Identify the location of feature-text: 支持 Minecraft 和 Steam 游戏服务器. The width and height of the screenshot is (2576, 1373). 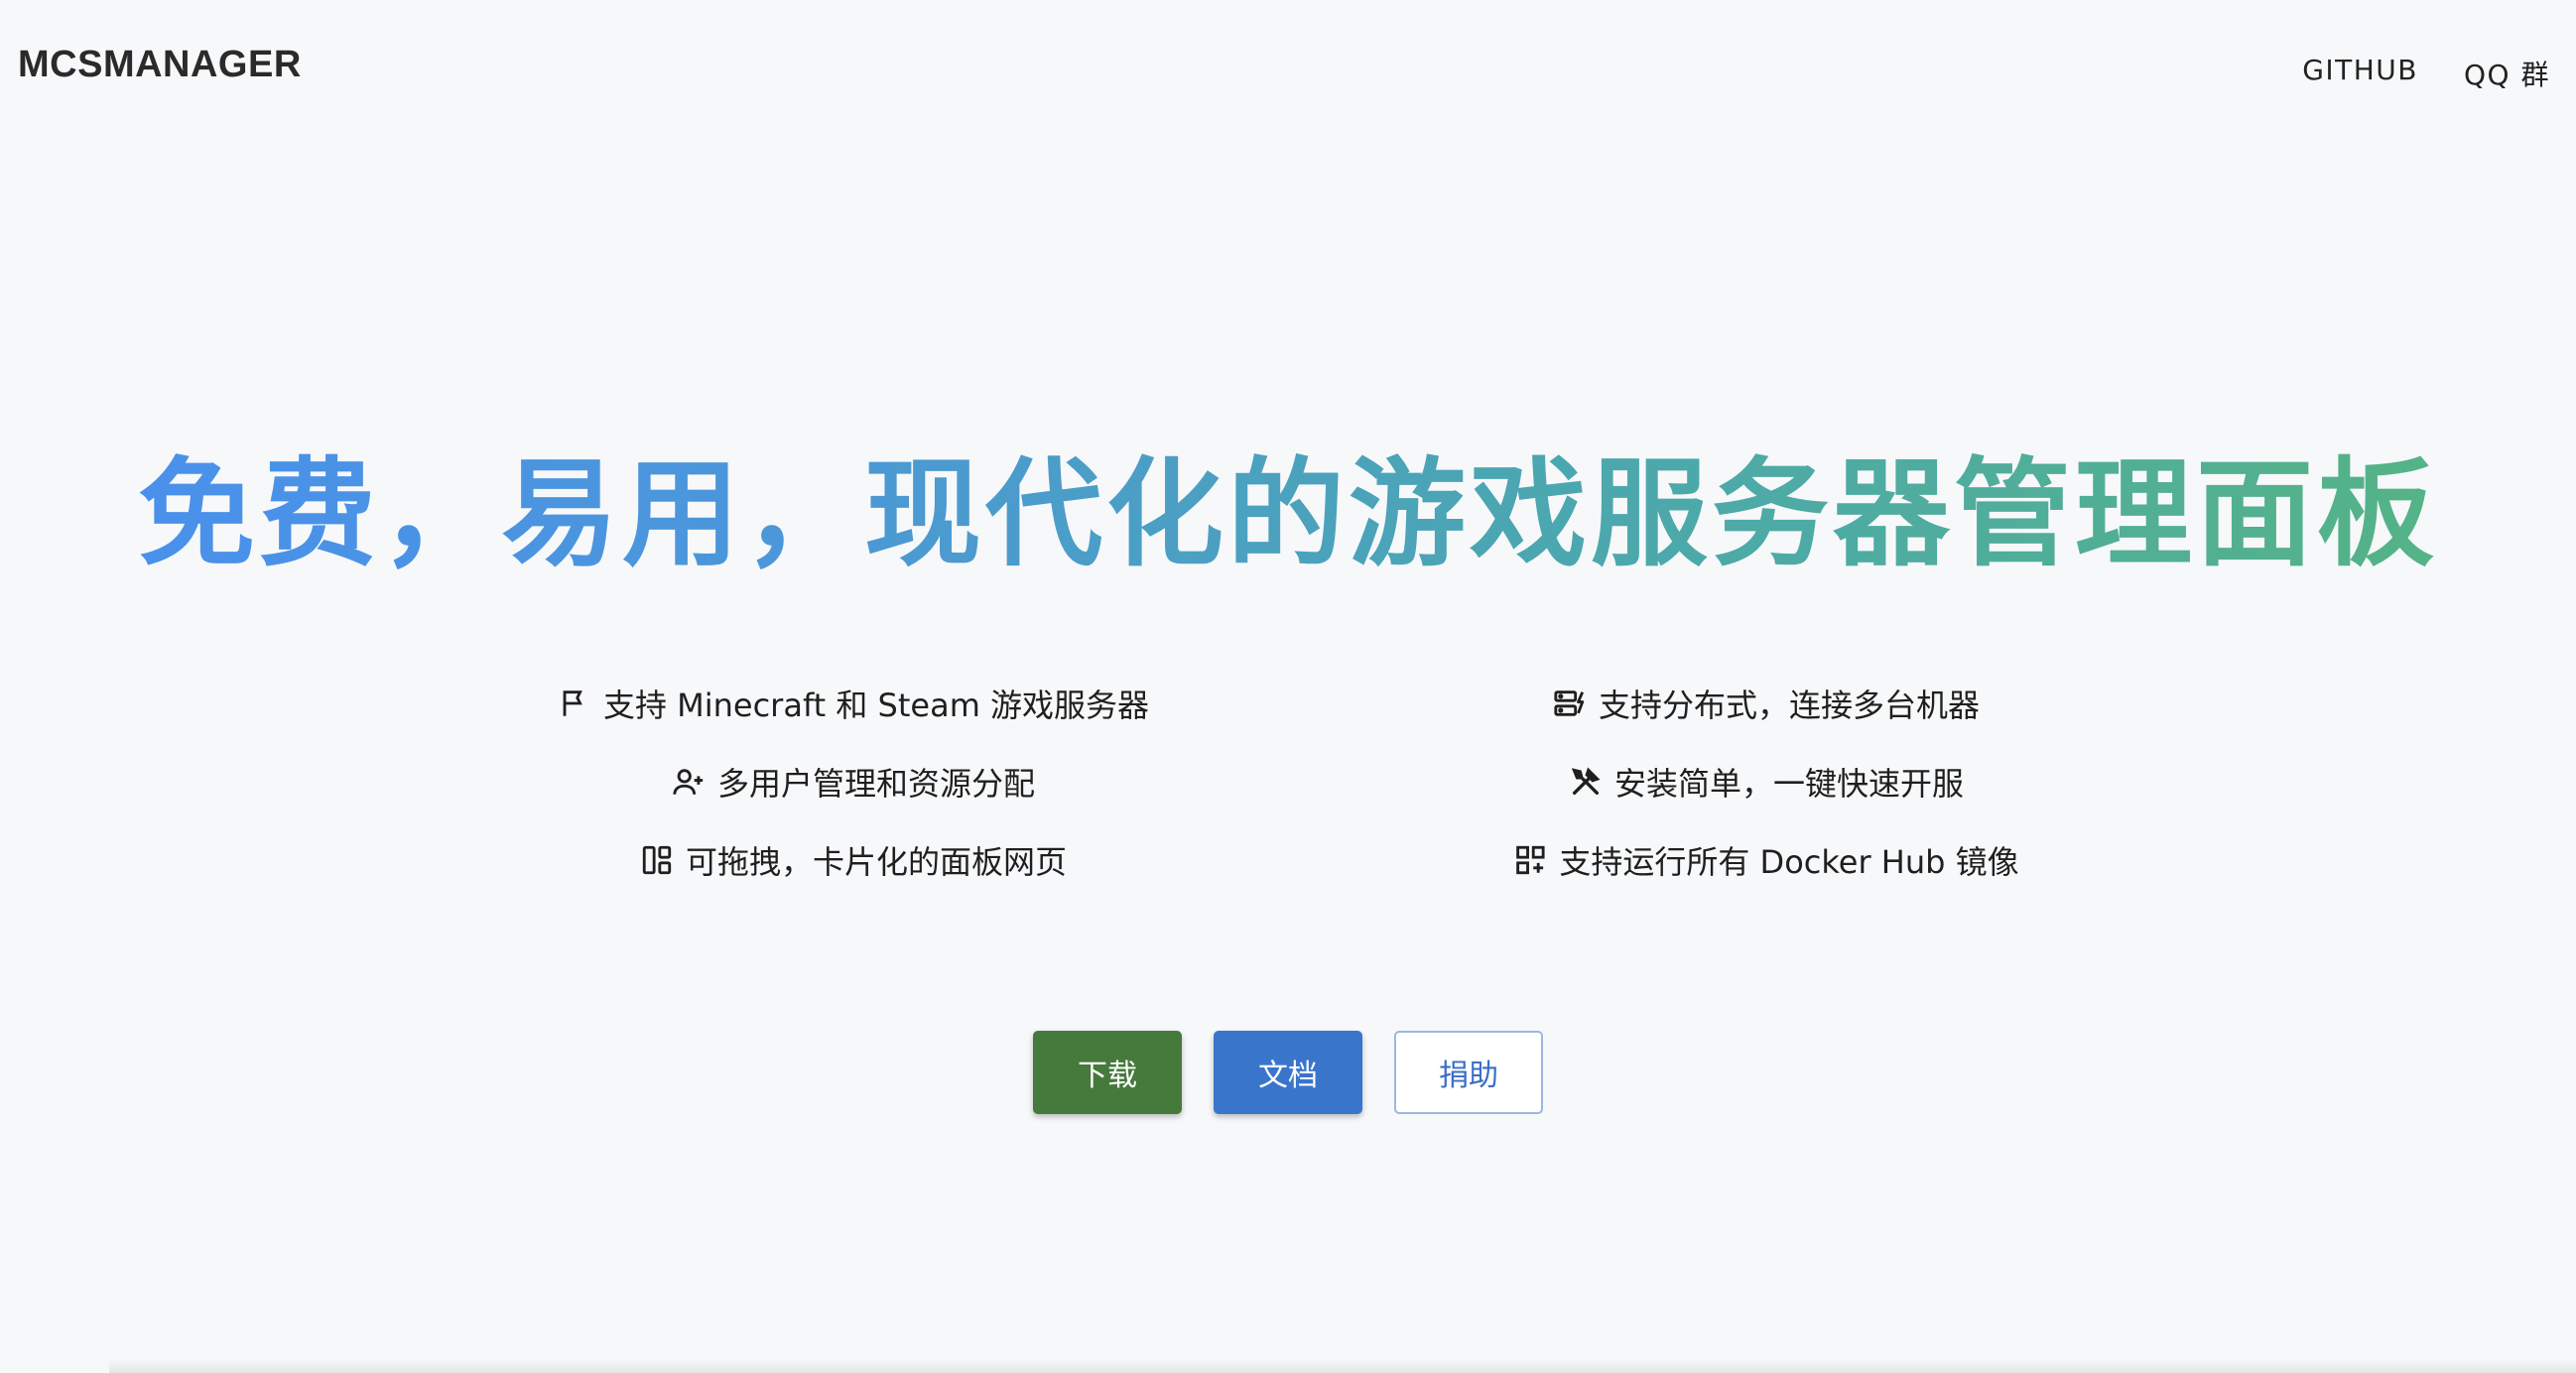
(876, 705).